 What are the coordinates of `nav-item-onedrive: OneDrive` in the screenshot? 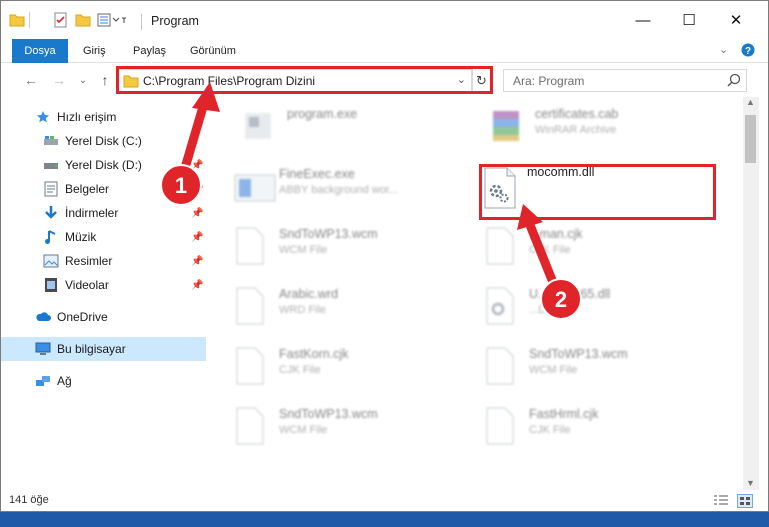 It's located at (103, 317).